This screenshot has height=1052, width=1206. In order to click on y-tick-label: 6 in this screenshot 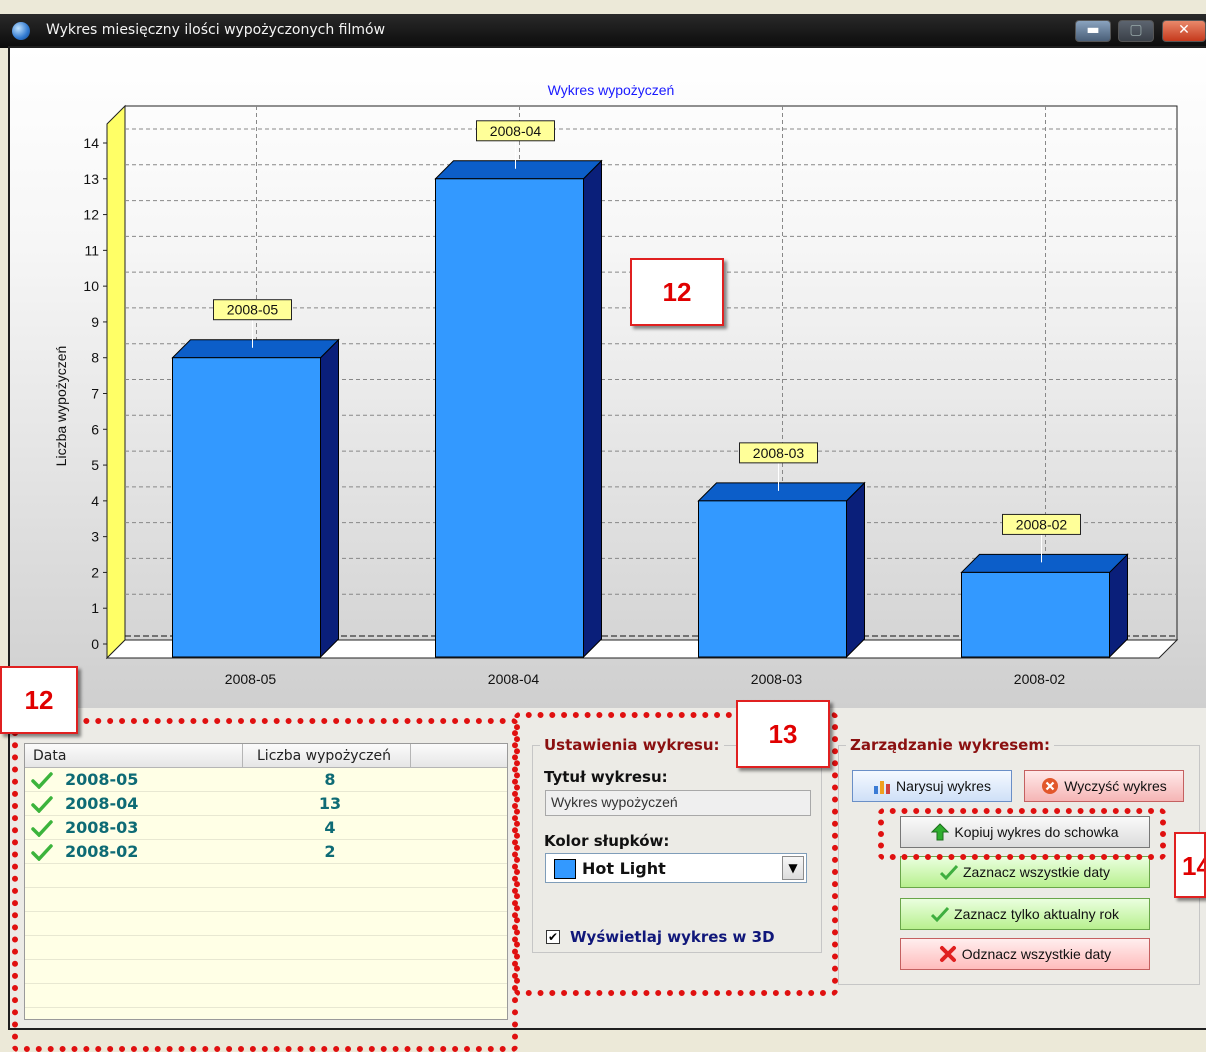, I will do `click(95, 429)`.